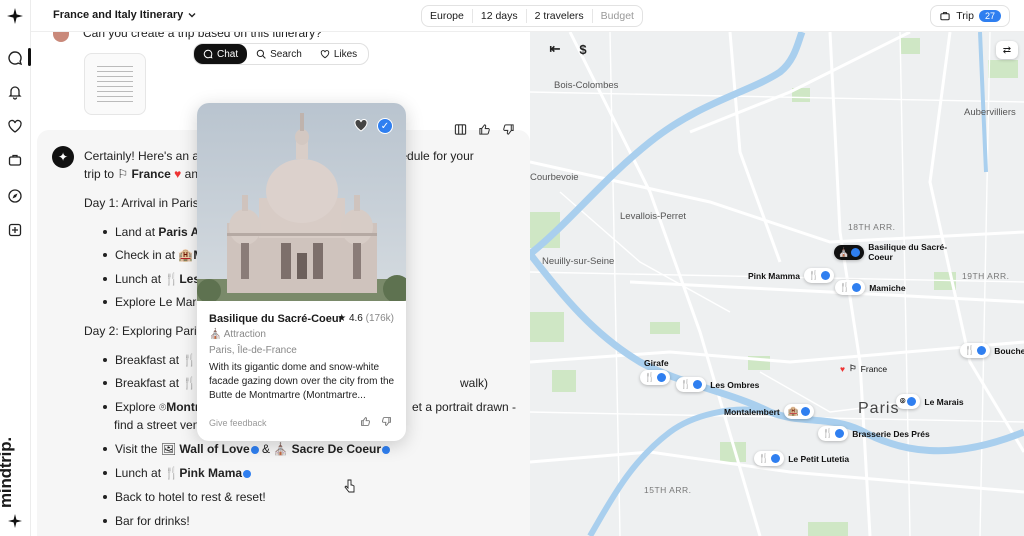 The height and width of the screenshot is (536, 1024). What do you see at coordinates (172, 473) in the screenshot?
I see `fork-knife-icon: 🍴` at bounding box center [172, 473].